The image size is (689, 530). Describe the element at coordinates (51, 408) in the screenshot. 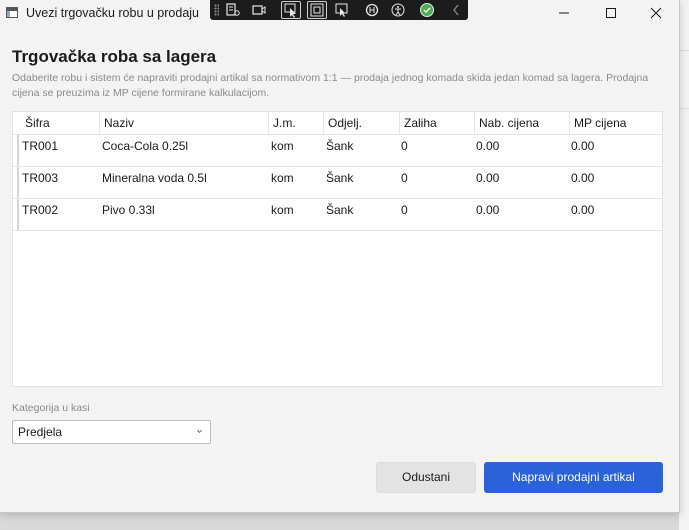

I see `category-label: Kategorija u kasi` at that location.